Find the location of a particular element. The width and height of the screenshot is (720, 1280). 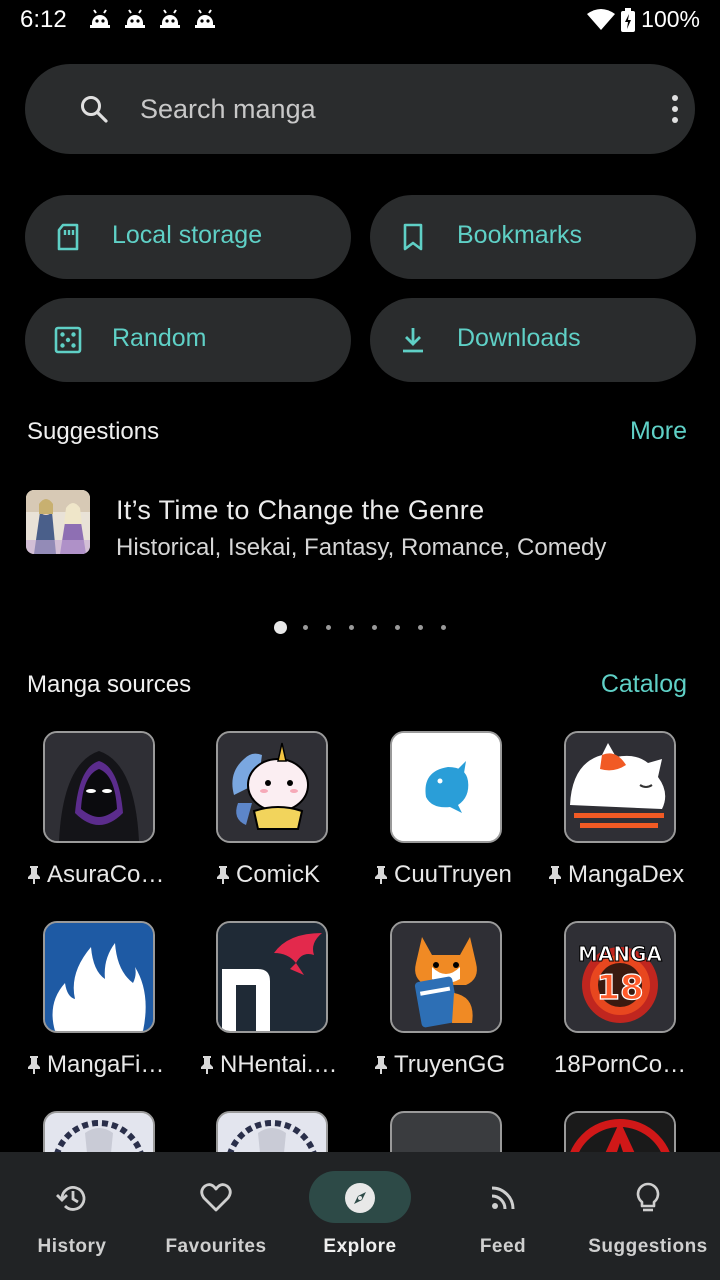

manga18-logo: MANGA 18 is located at coordinates (620, 977).